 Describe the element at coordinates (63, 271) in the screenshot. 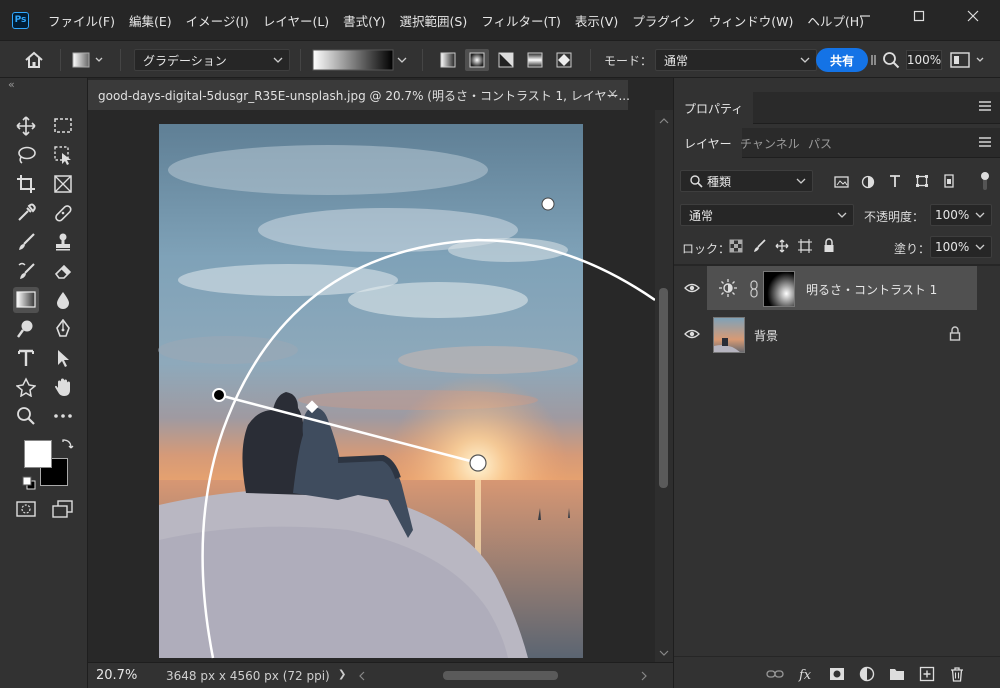

I see `eraser-tool` at that location.